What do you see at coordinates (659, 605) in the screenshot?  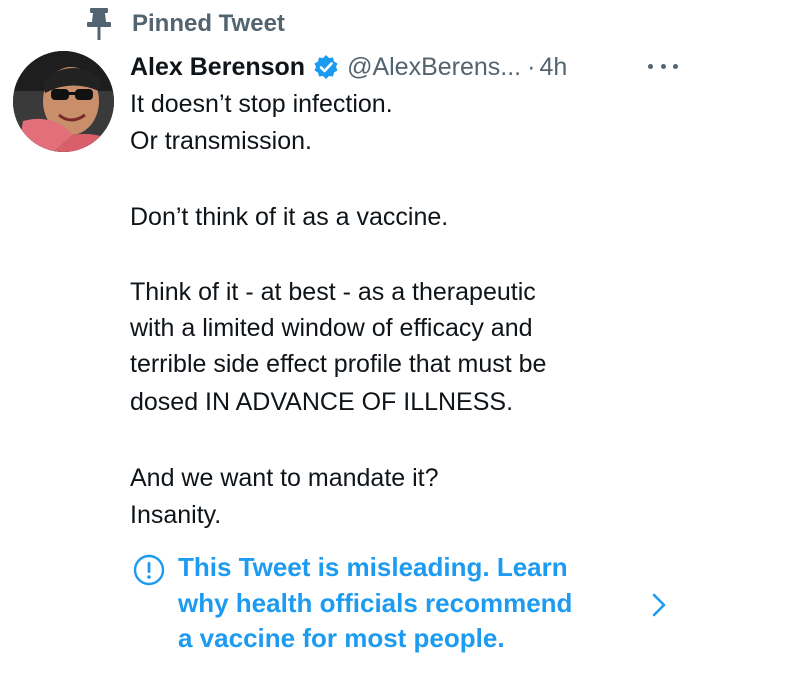 I see `chevron-right-icon` at bounding box center [659, 605].